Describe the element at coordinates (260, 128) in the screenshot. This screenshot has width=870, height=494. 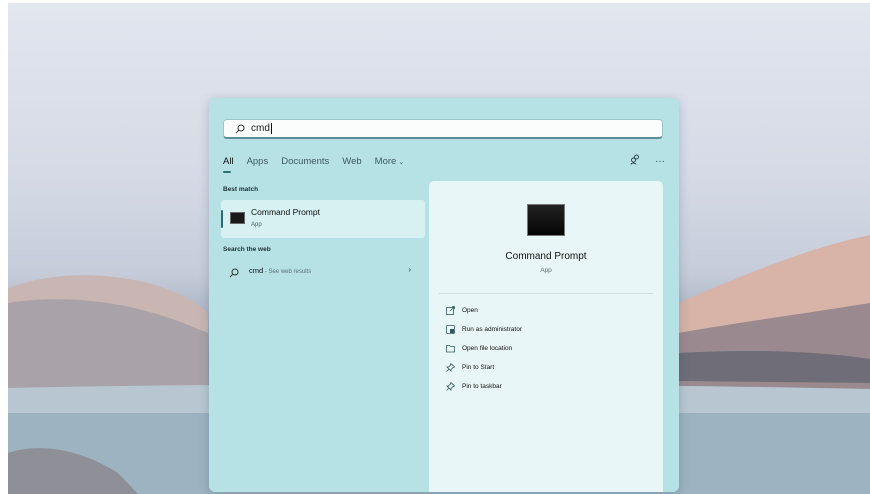
I see `search-input: cmd` at that location.